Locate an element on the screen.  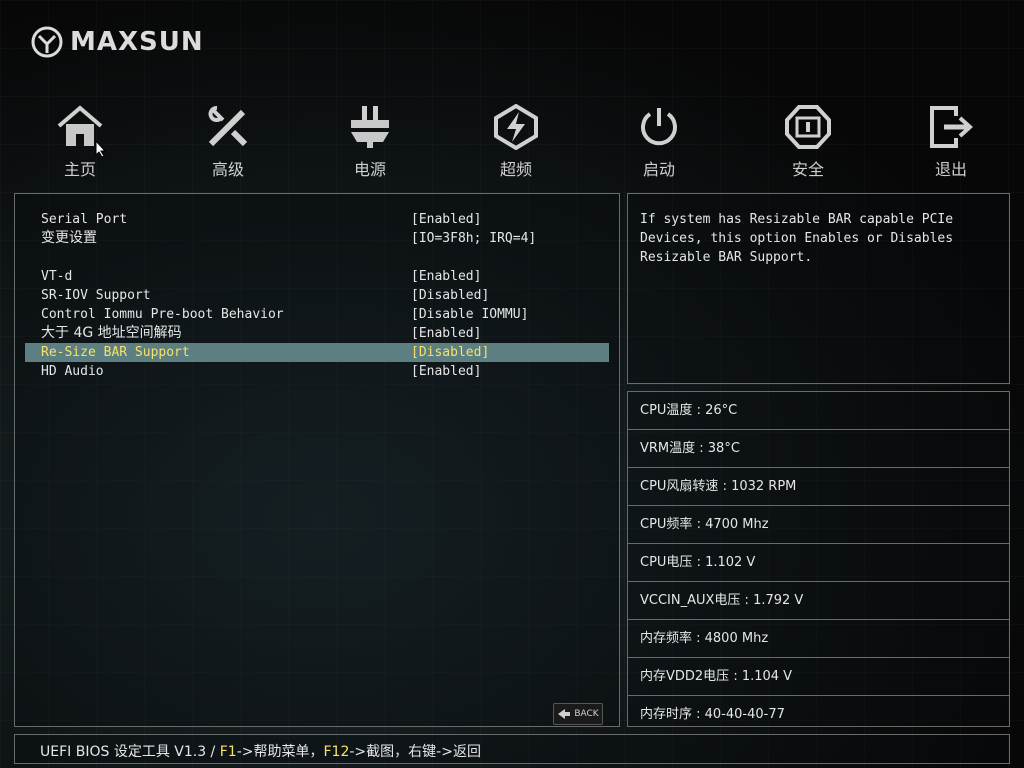
hw-value: 内存频率 : 4800 Mhz is located at coordinates (704, 638).